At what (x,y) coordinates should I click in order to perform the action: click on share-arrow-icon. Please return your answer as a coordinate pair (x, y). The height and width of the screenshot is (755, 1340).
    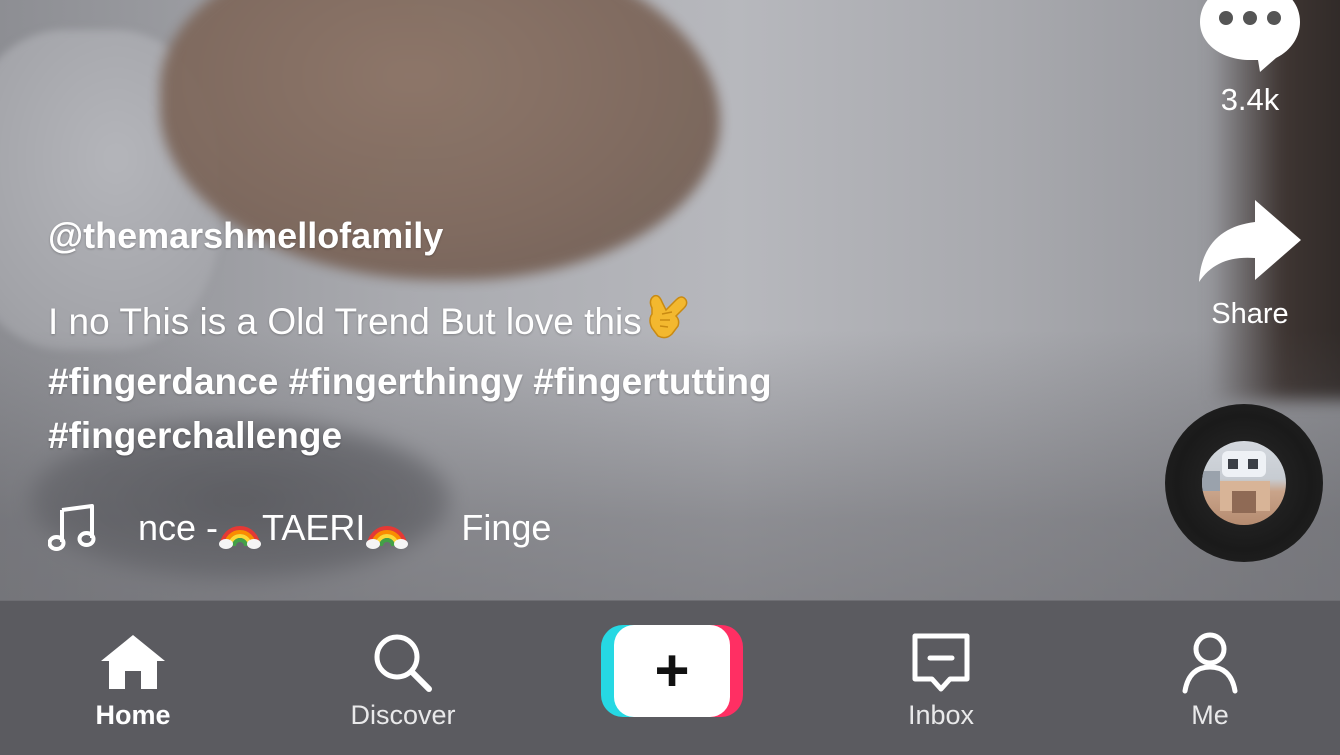
    Looking at the image, I should click on (1249, 242).